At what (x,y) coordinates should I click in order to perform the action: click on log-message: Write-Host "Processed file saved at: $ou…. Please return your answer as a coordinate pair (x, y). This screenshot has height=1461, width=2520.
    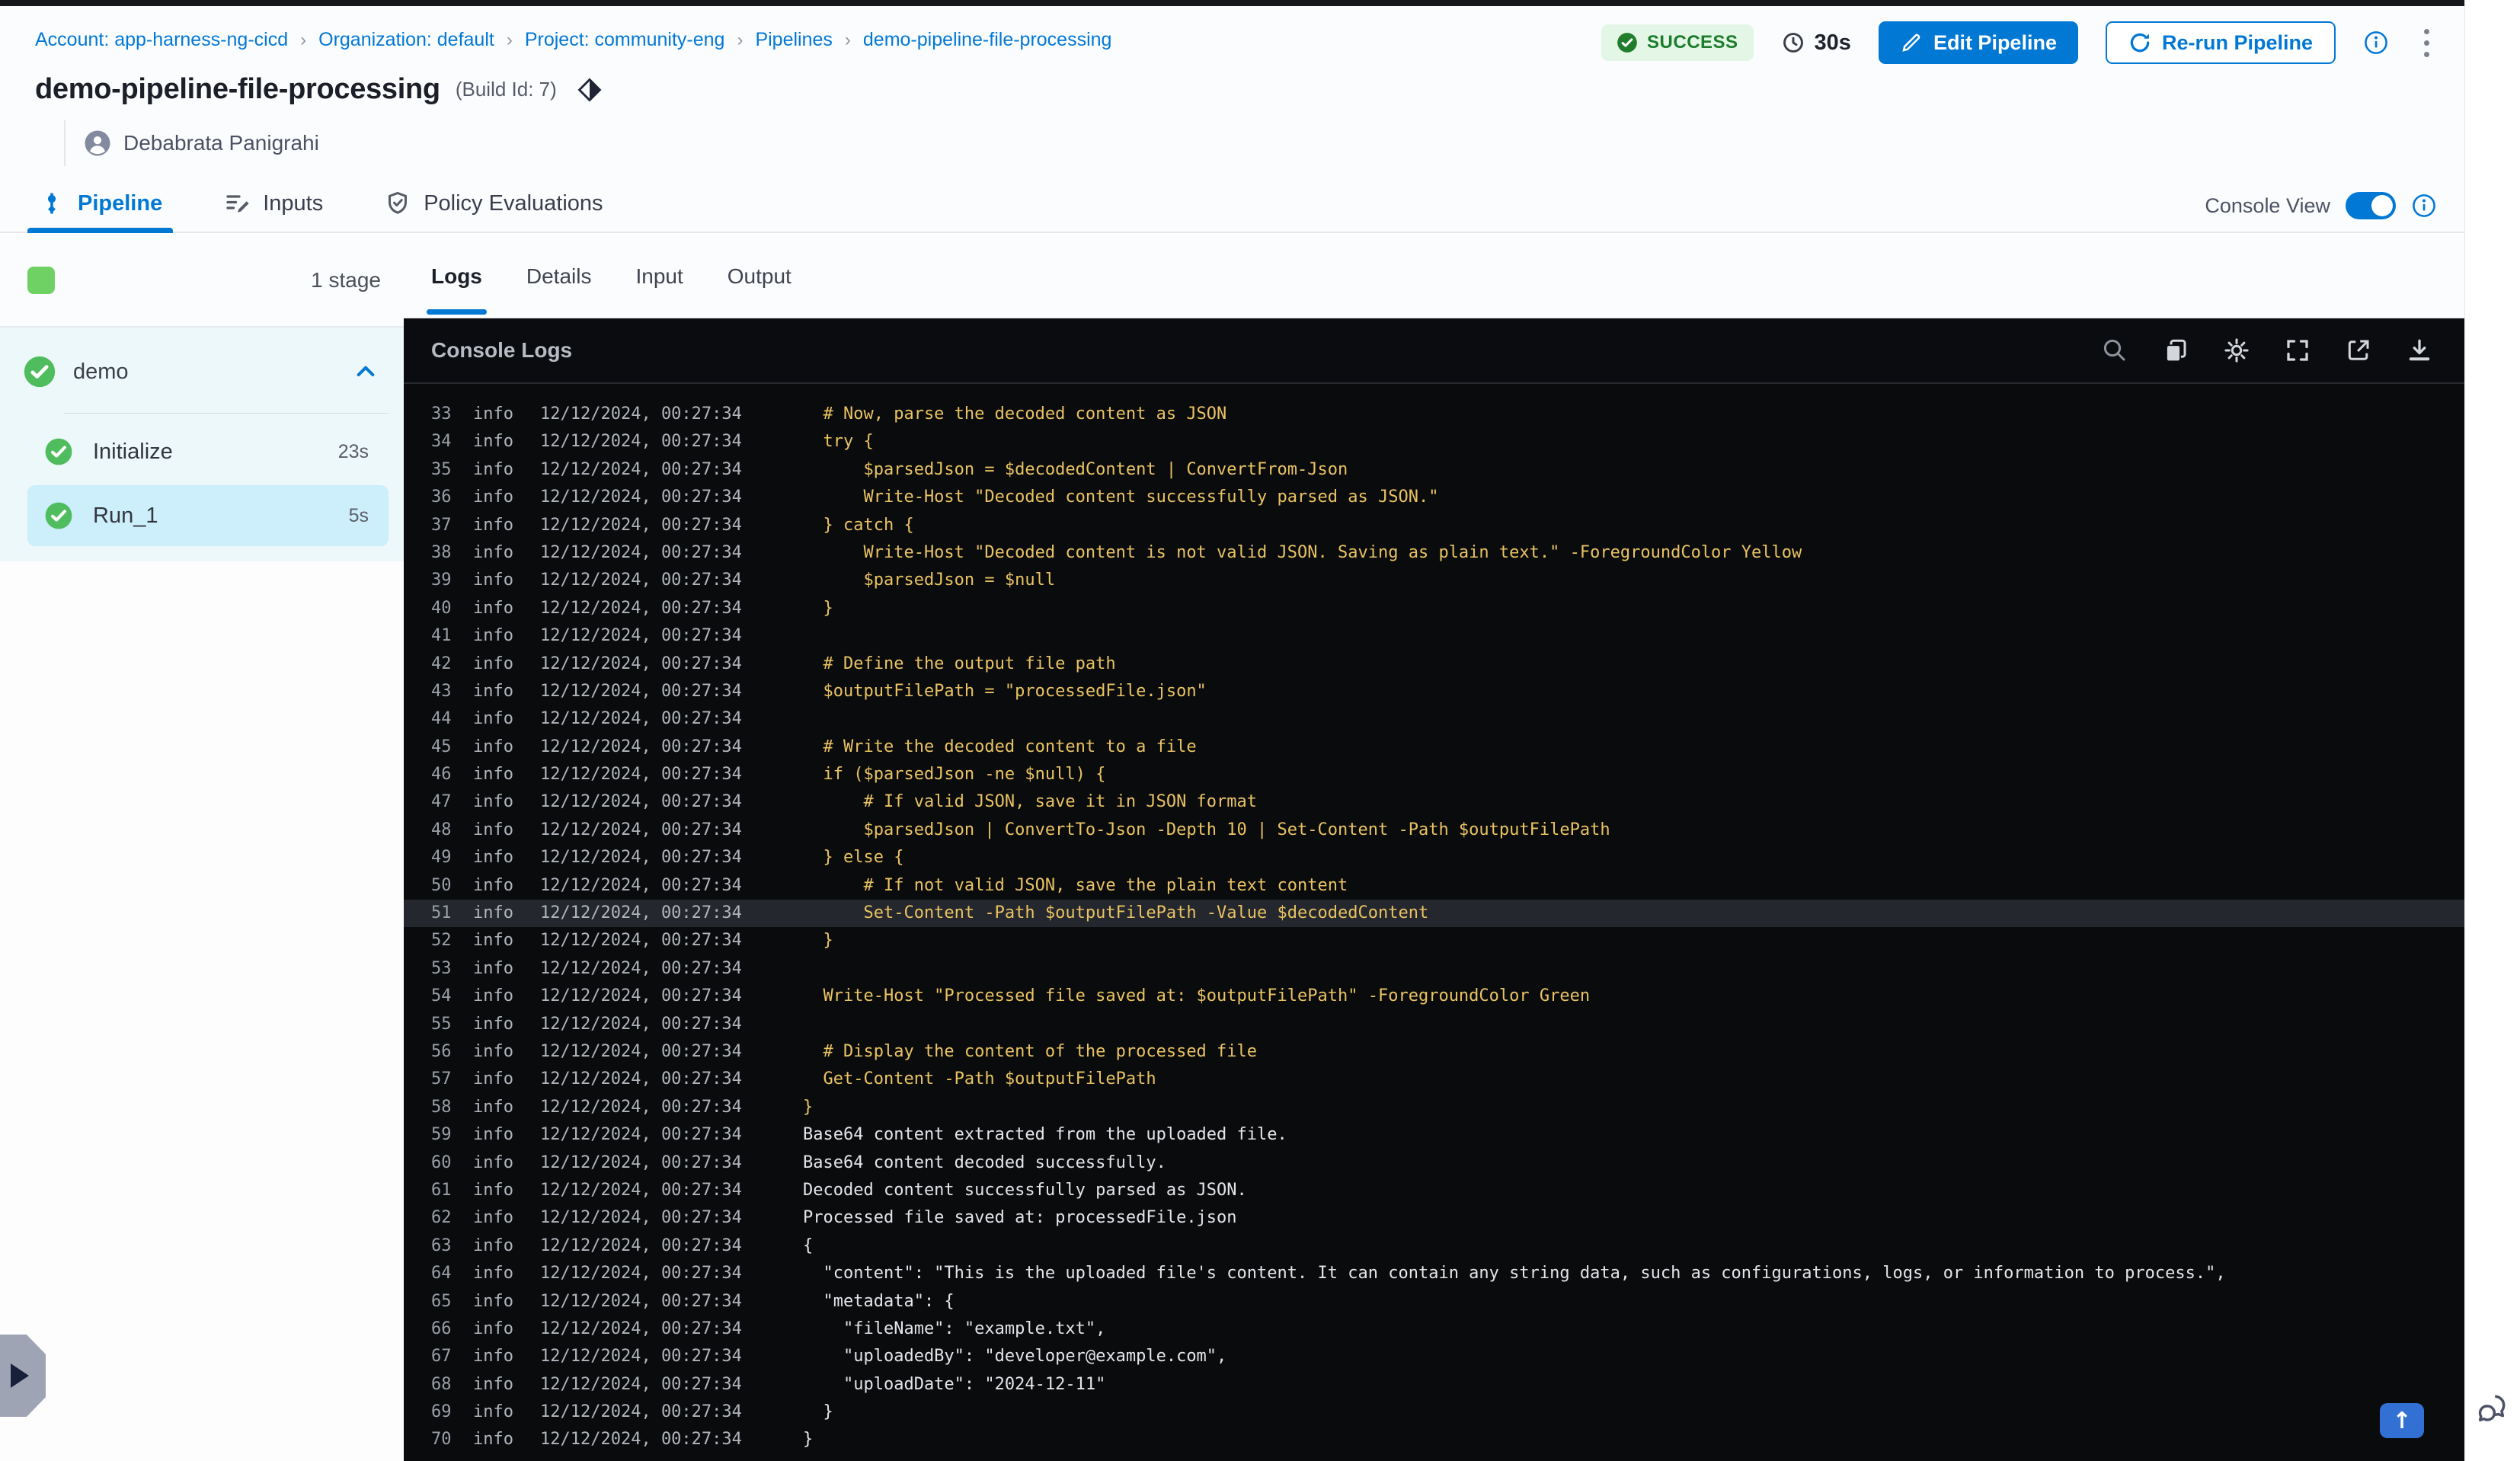
    Looking at the image, I should click on (1197, 996).